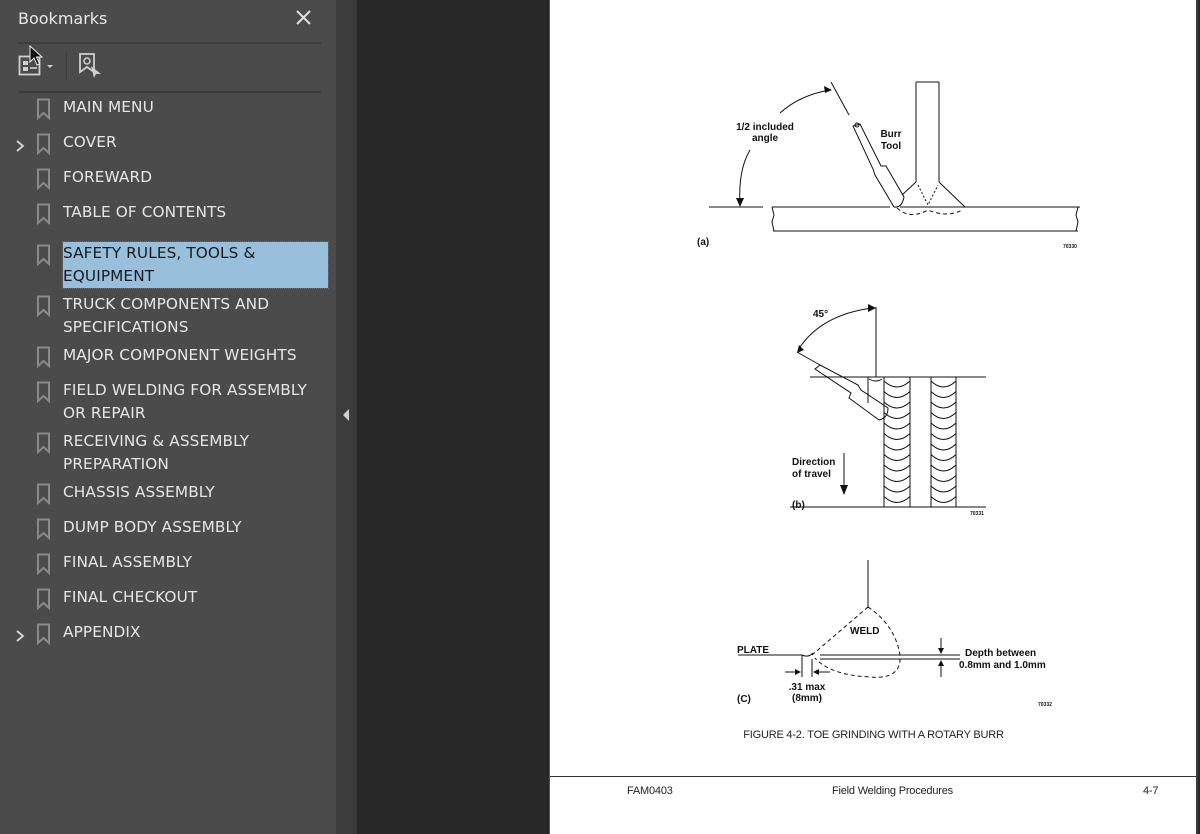  Describe the element at coordinates (703, 242) in the screenshot. I see `panel-label-a: (a)` at that location.